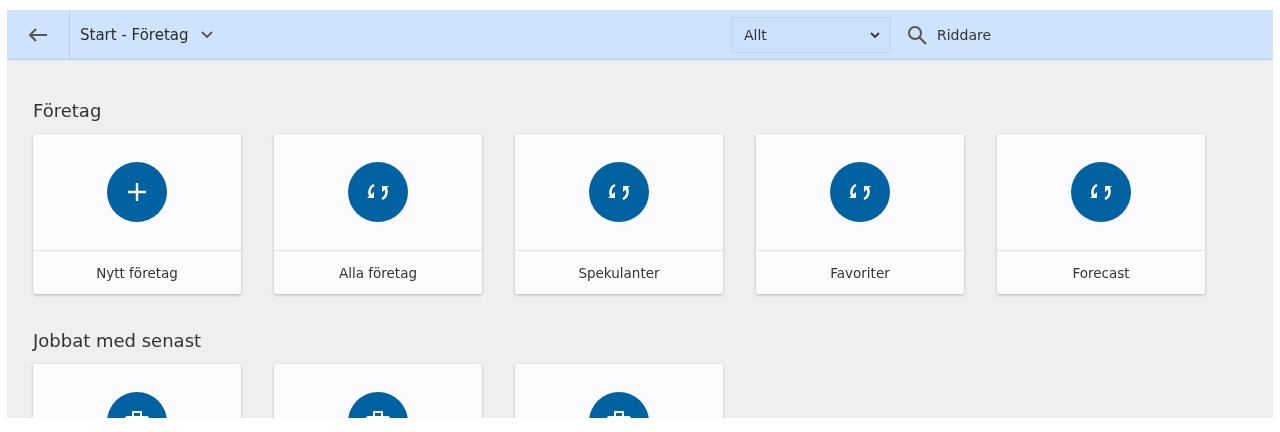  I want to click on section-heading: Jobbat med senast, so click(118, 340).